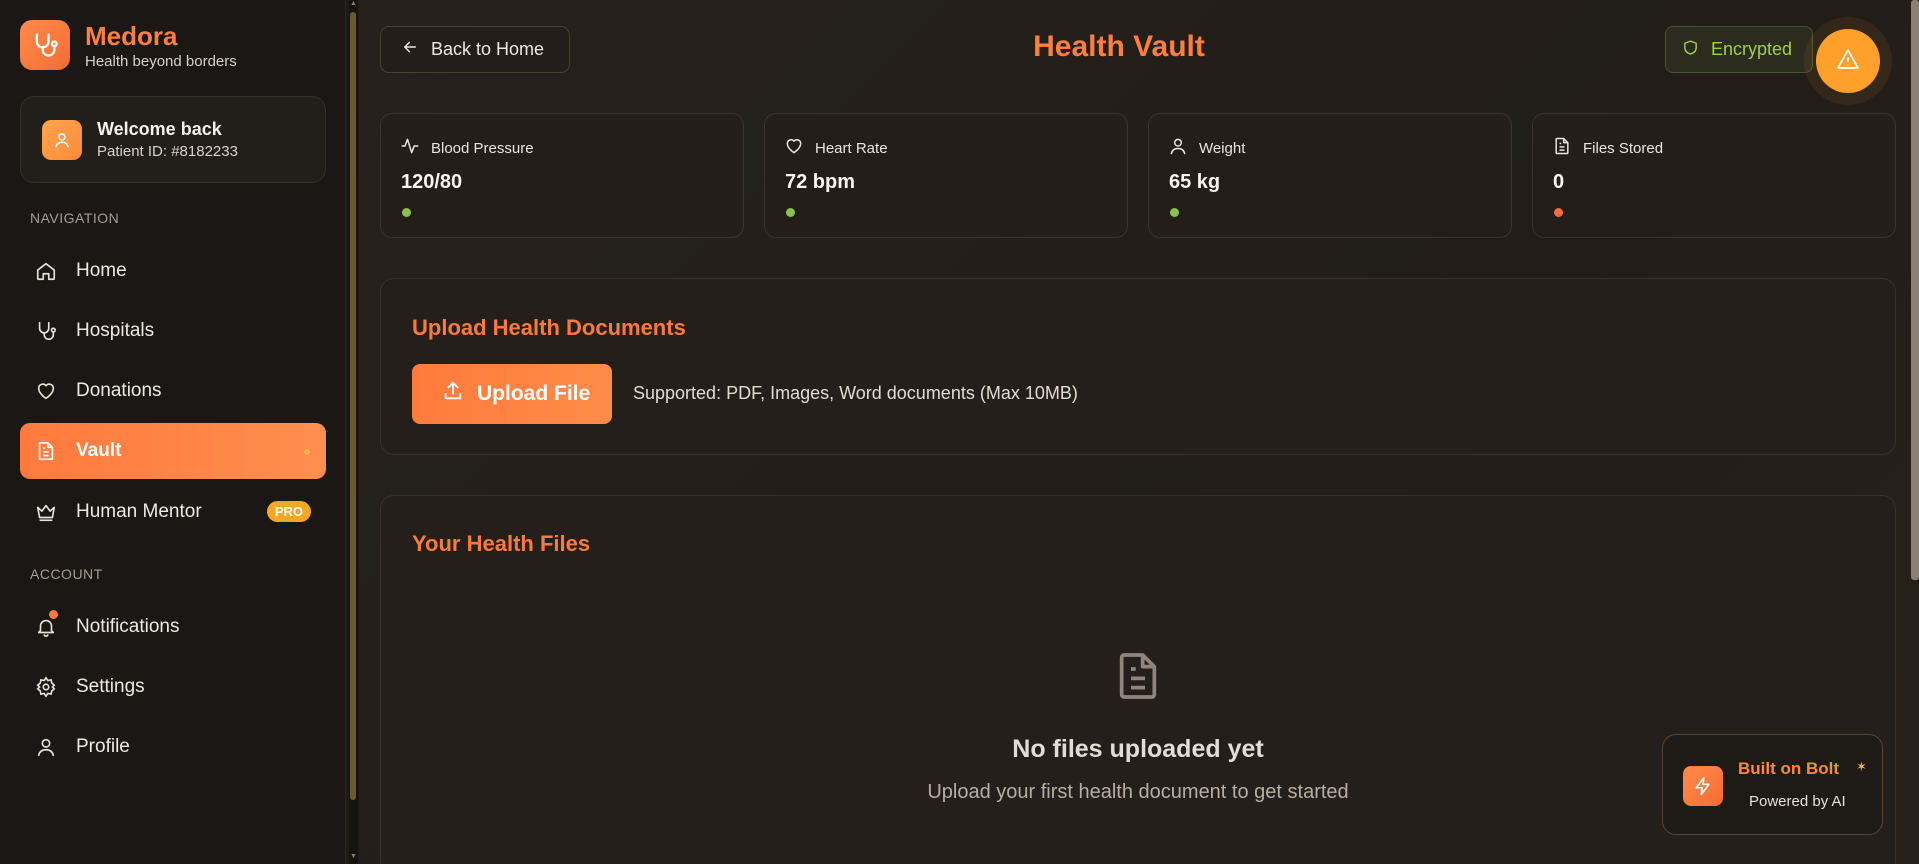  I want to click on shield-icon, so click(1690, 50).